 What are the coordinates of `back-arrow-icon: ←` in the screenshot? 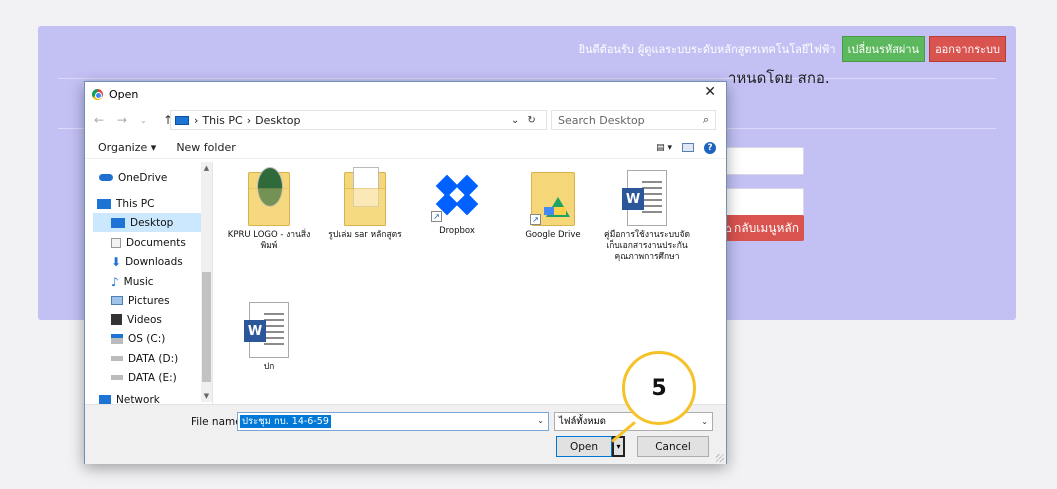 It's located at (101, 120).